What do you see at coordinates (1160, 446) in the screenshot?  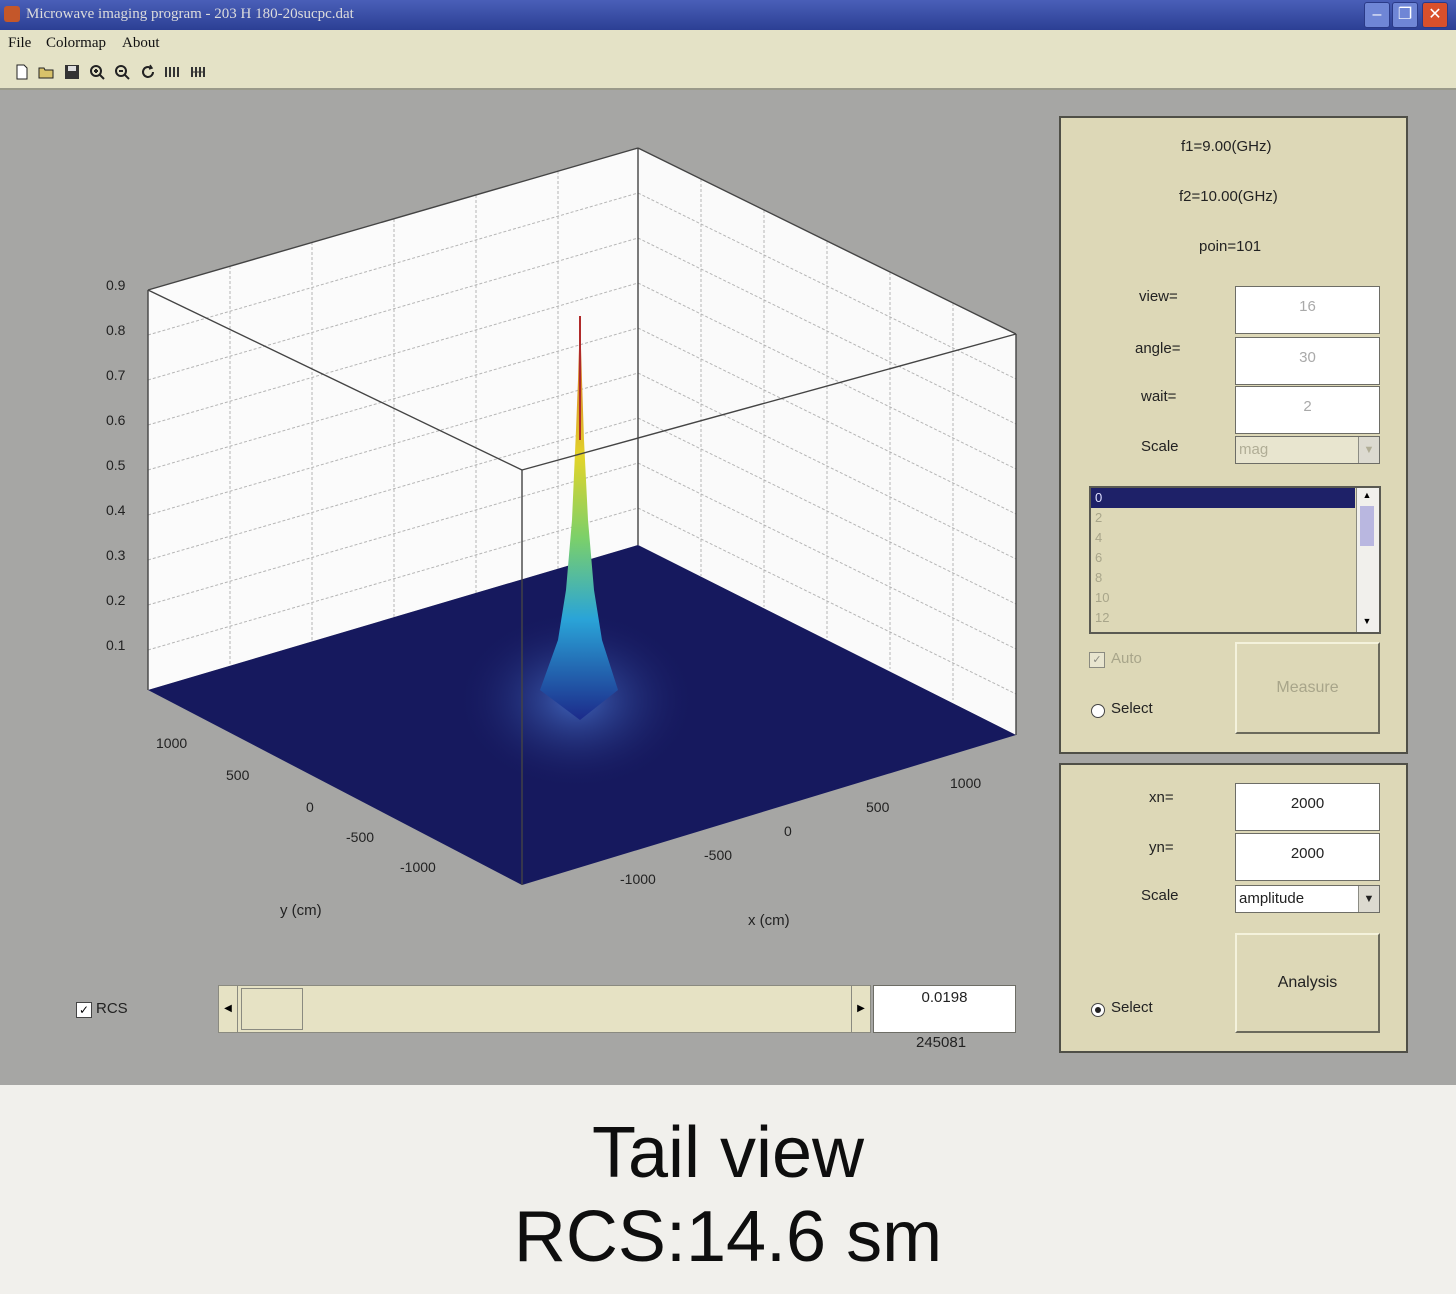 I see `scale-label: Scale` at bounding box center [1160, 446].